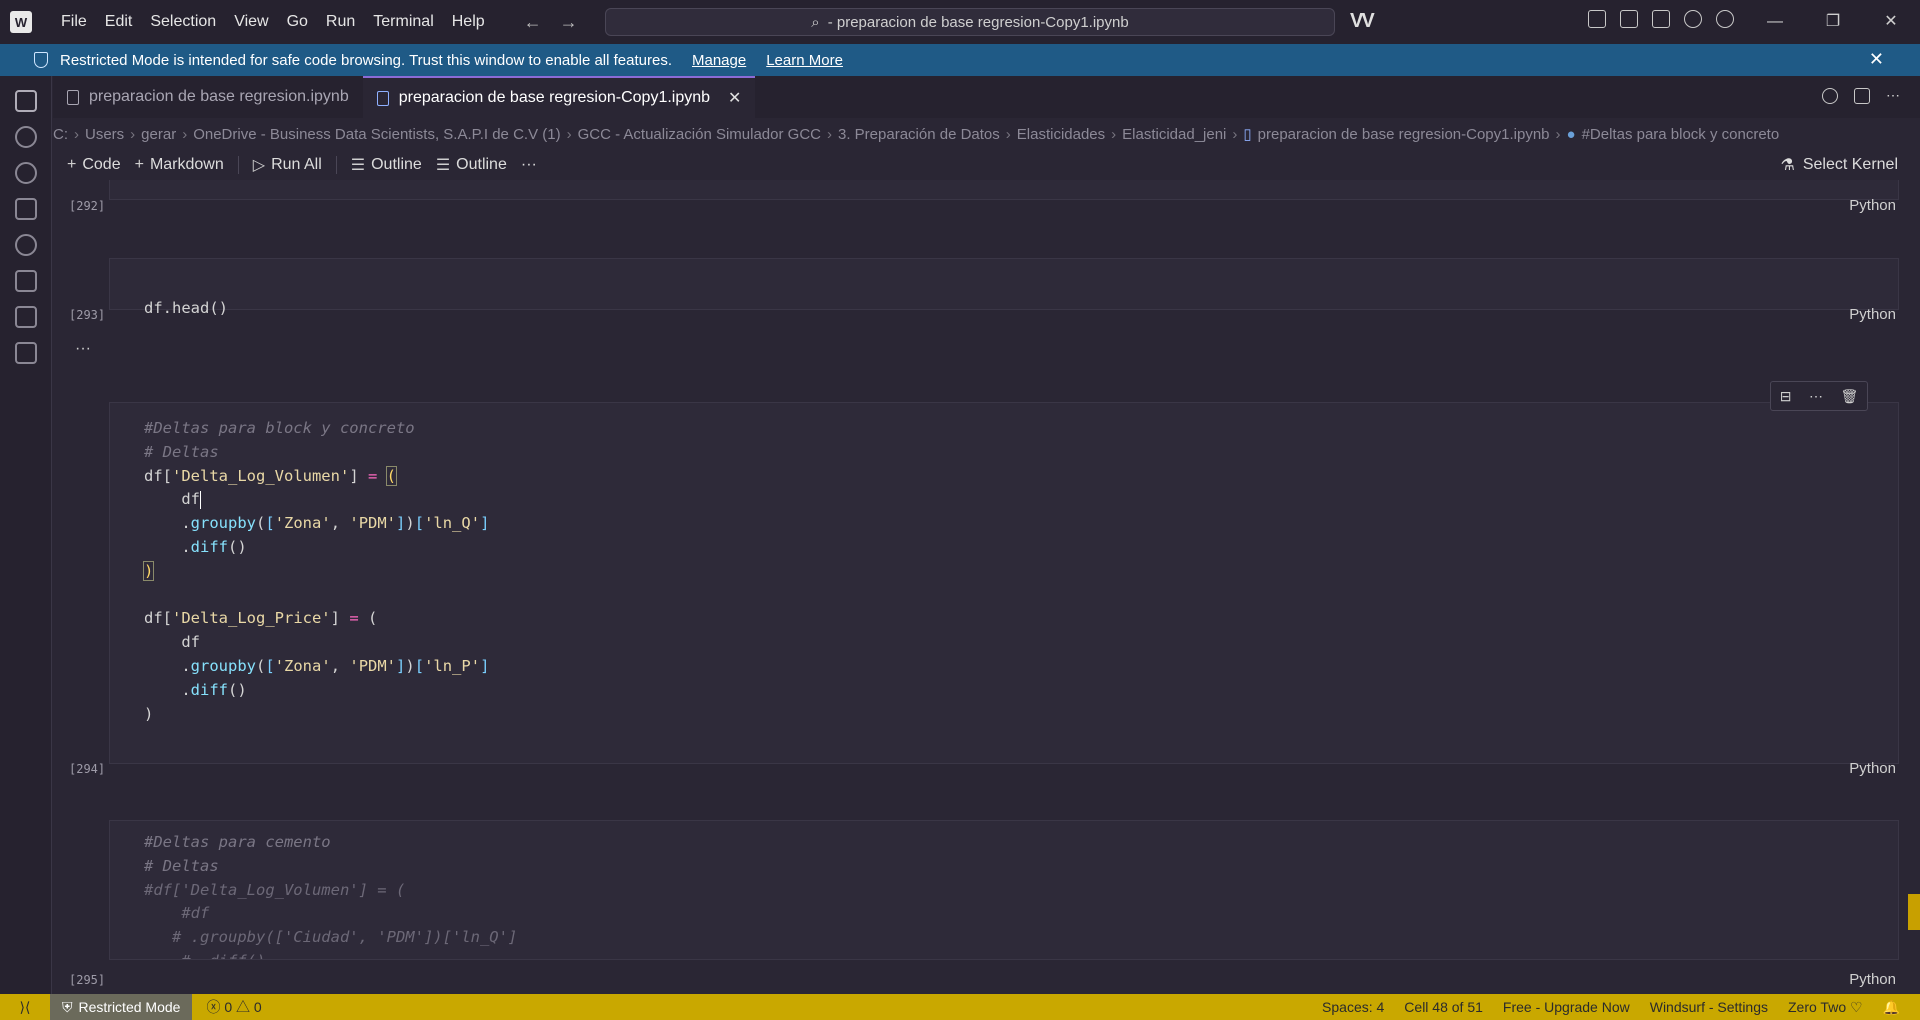  What do you see at coordinates (1443, 1007) in the screenshot?
I see `cell-position-status: Cell 48 of 51` at bounding box center [1443, 1007].